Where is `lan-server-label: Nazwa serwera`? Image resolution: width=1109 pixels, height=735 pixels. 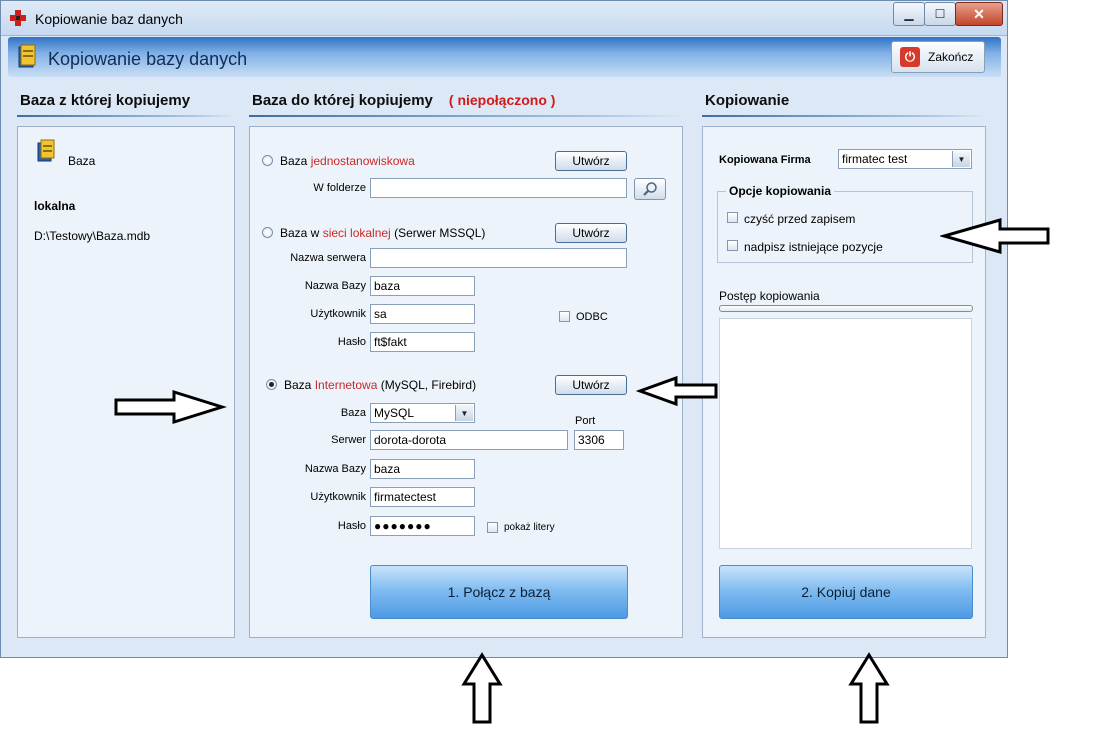
lan-server-label: Nazwa serwera is located at coordinates (328, 258).